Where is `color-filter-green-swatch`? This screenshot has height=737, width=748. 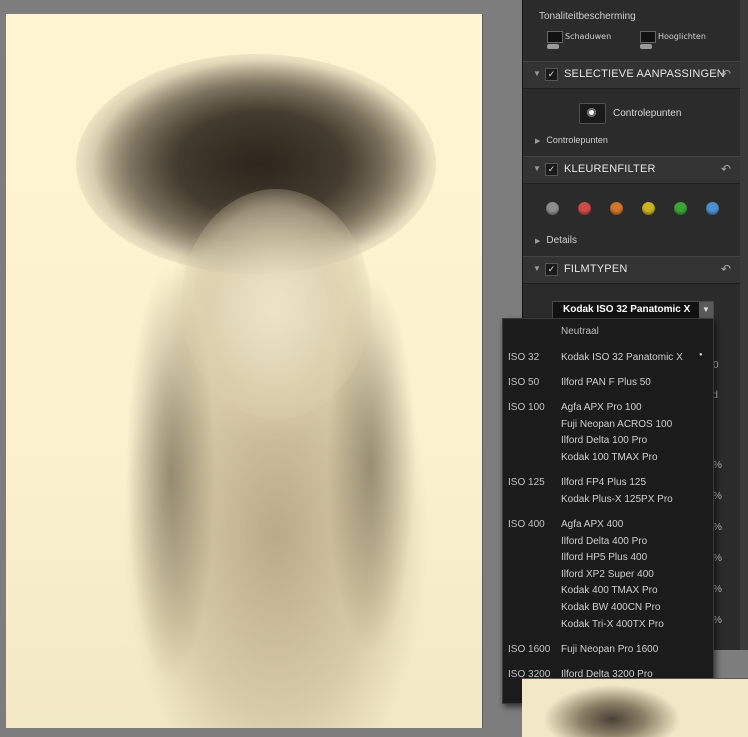 color-filter-green-swatch is located at coordinates (680, 208).